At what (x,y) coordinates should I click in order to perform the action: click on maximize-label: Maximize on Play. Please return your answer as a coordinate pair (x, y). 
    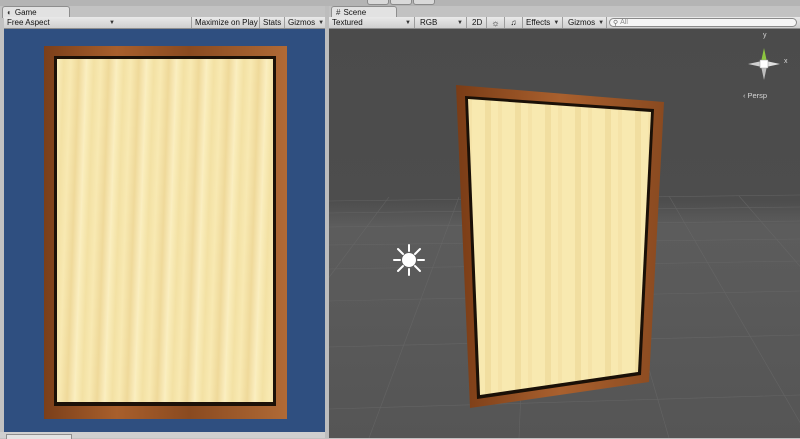
    Looking at the image, I should click on (226, 22).